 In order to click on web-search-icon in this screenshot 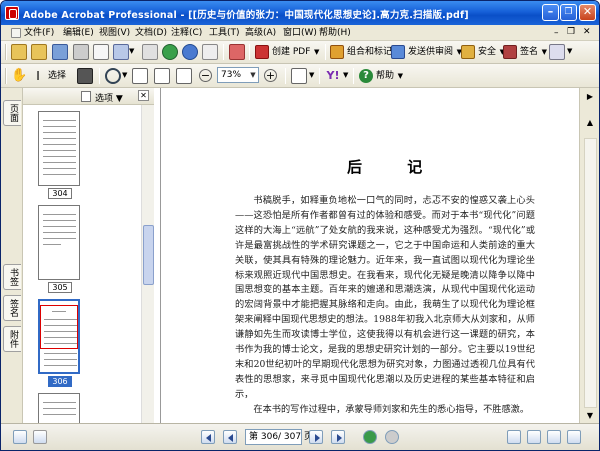, I will do `click(190, 52)`.